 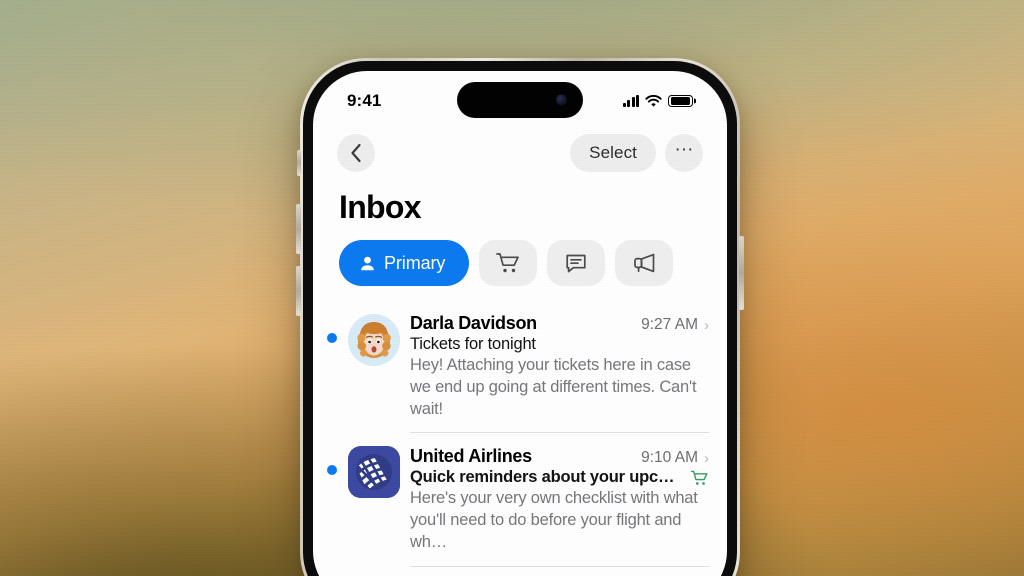 I want to click on email-subject: Tickets for tonight, so click(x=473, y=344).